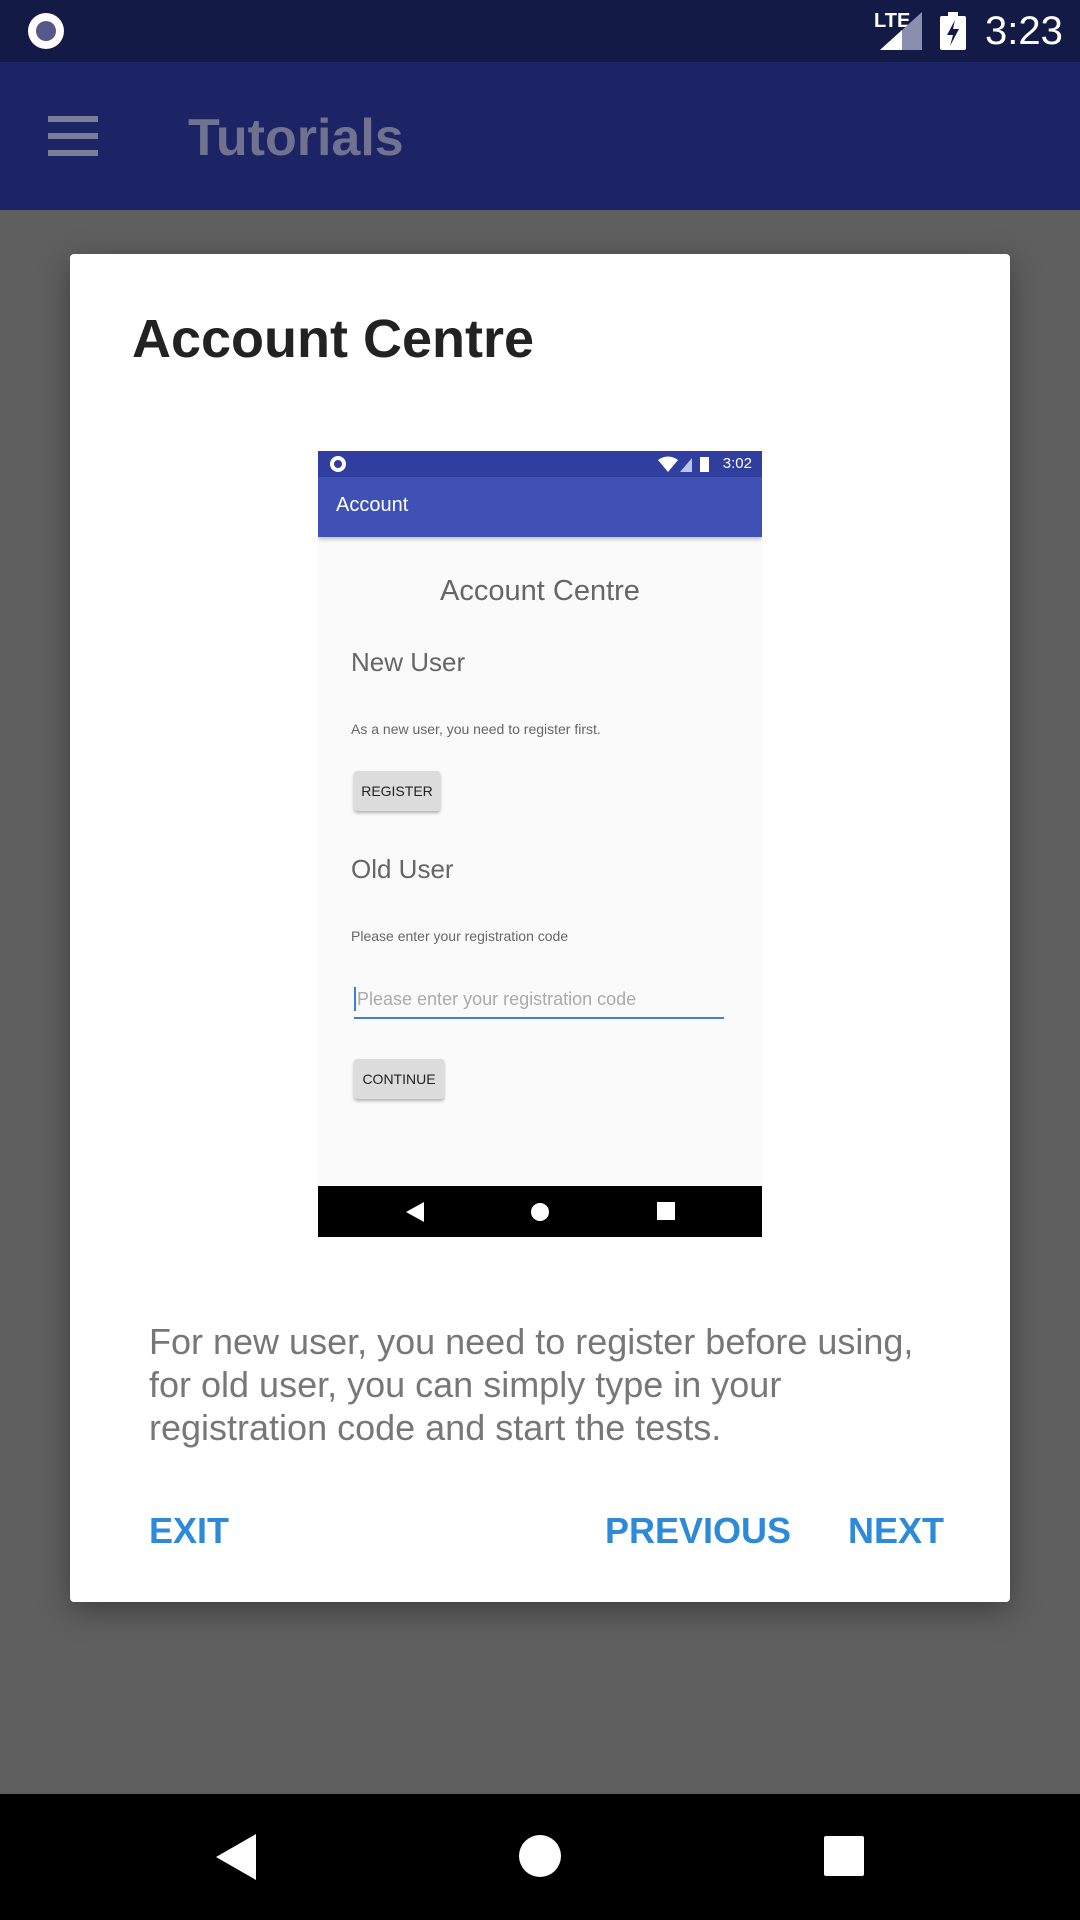 The height and width of the screenshot is (1920, 1080). I want to click on signal-icon, so click(901, 31).